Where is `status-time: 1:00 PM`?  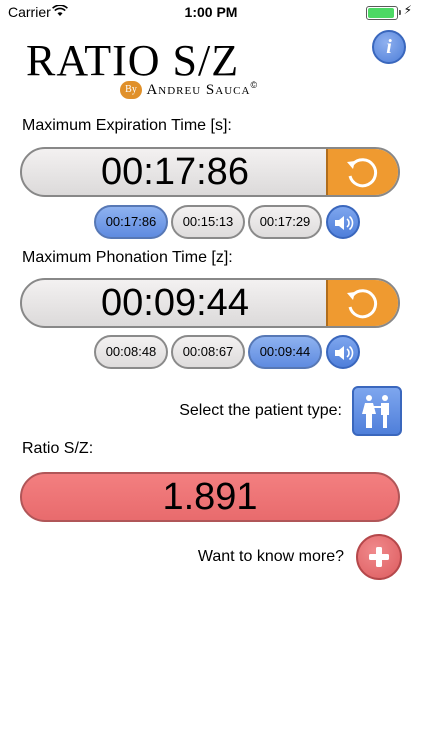
status-time: 1:00 PM is located at coordinates (211, 12).